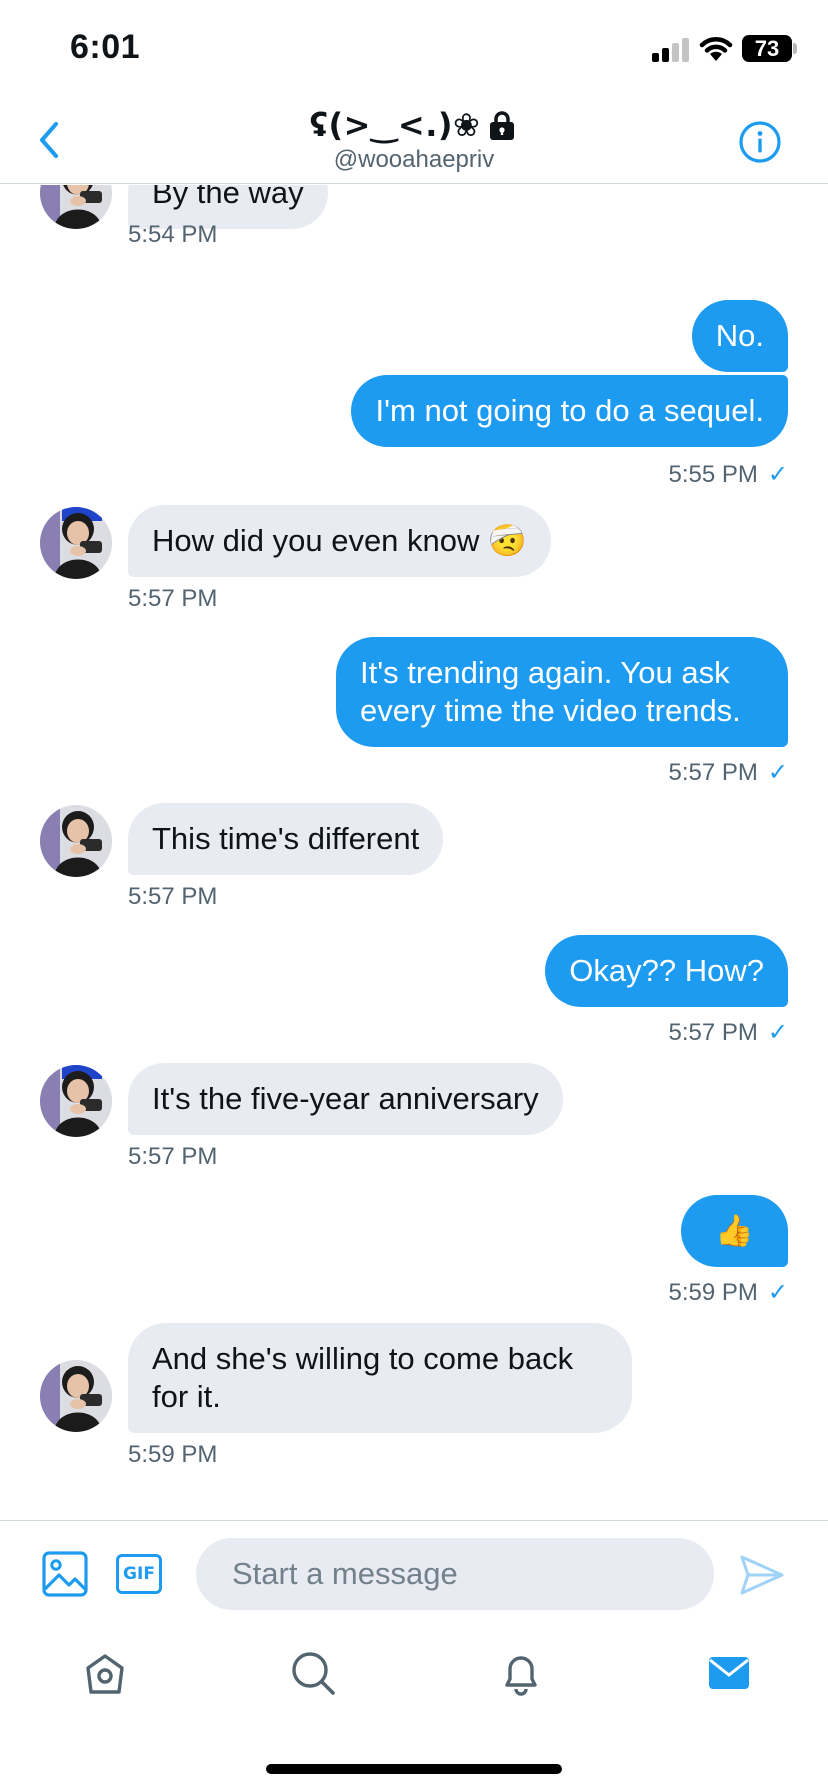 The height and width of the screenshot is (1792, 828). What do you see at coordinates (286, 839) in the screenshot?
I see `incoming-message-bubble: This time's different` at bounding box center [286, 839].